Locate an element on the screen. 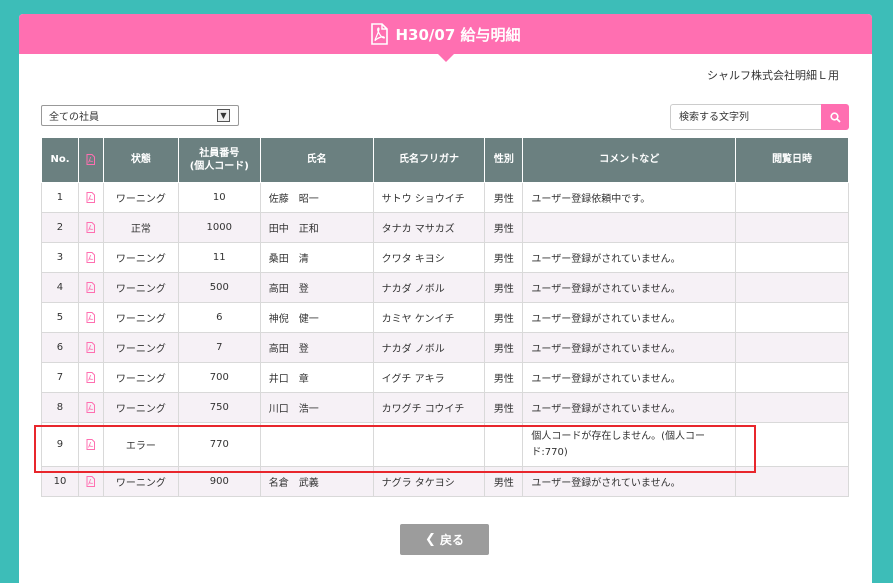  cell-emp-no: 900 is located at coordinates (219, 481).